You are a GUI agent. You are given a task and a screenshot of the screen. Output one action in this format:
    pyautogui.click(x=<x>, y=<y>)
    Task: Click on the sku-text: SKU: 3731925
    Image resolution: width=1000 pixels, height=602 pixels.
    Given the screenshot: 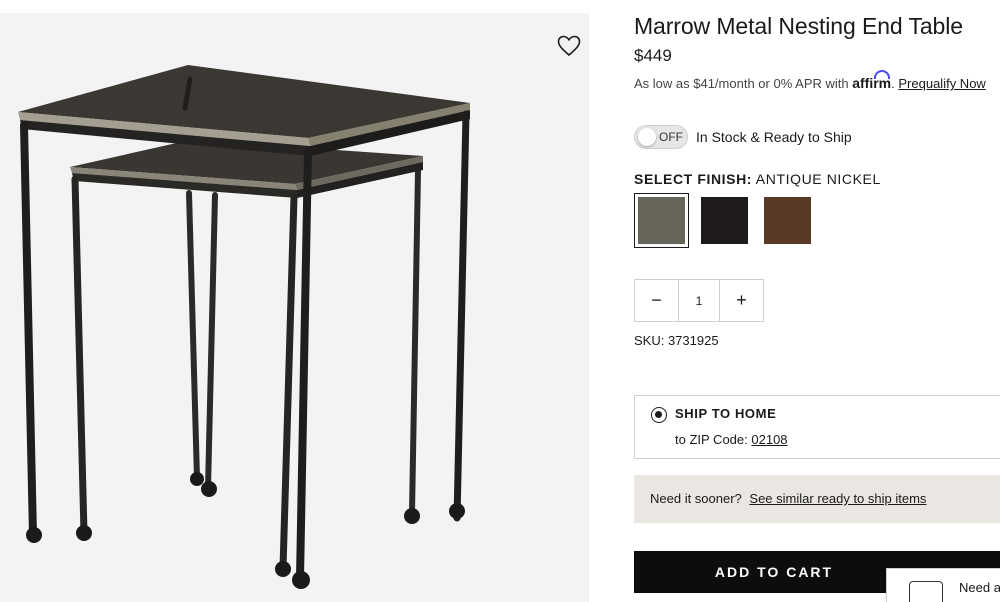 What is the action you would take?
    pyautogui.click(x=676, y=340)
    